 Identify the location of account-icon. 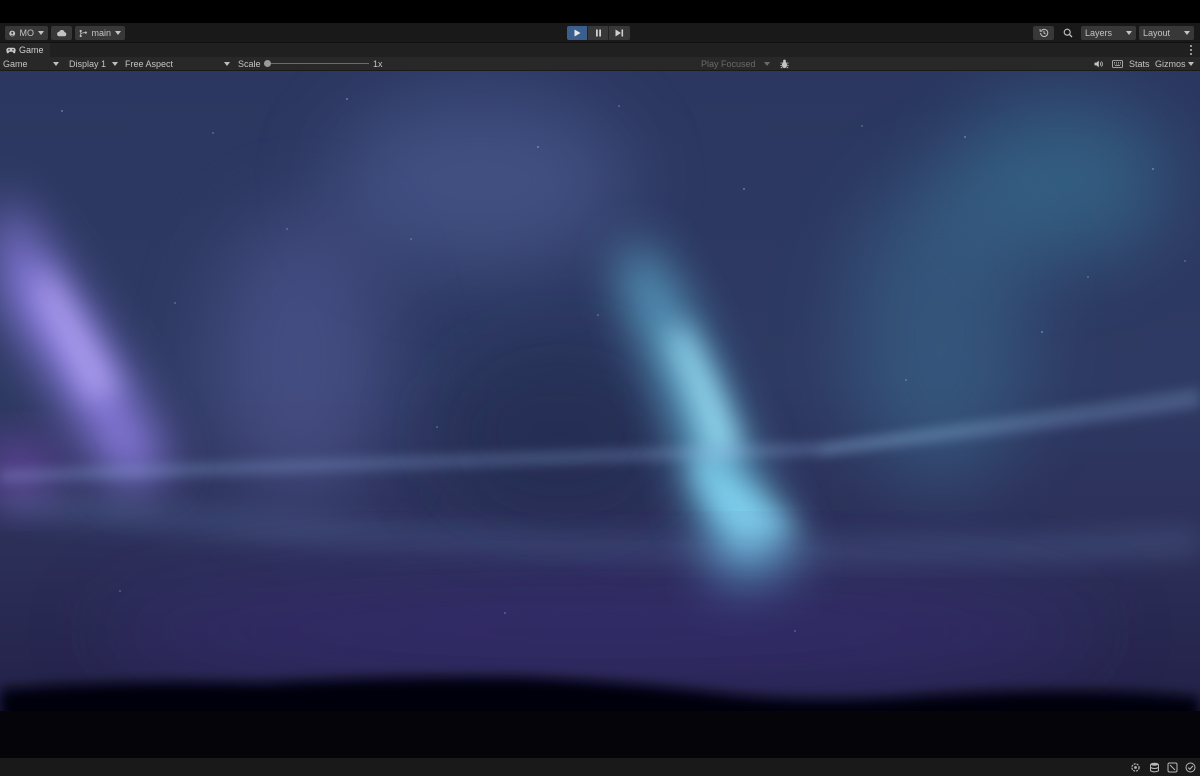
(12, 33).